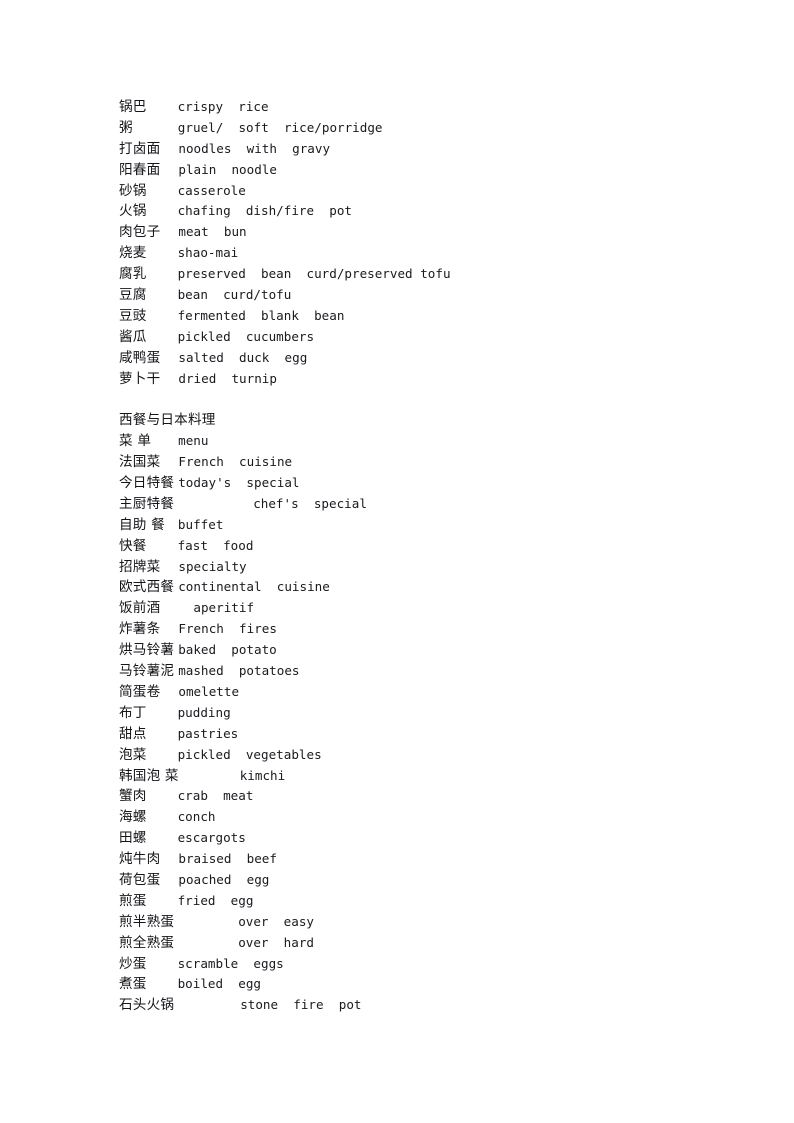 The width and height of the screenshot is (794, 1123). What do you see at coordinates (419, 776) in the screenshot?
I see `glossary-entry: 韩国泡 菜 kimchi` at bounding box center [419, 776].